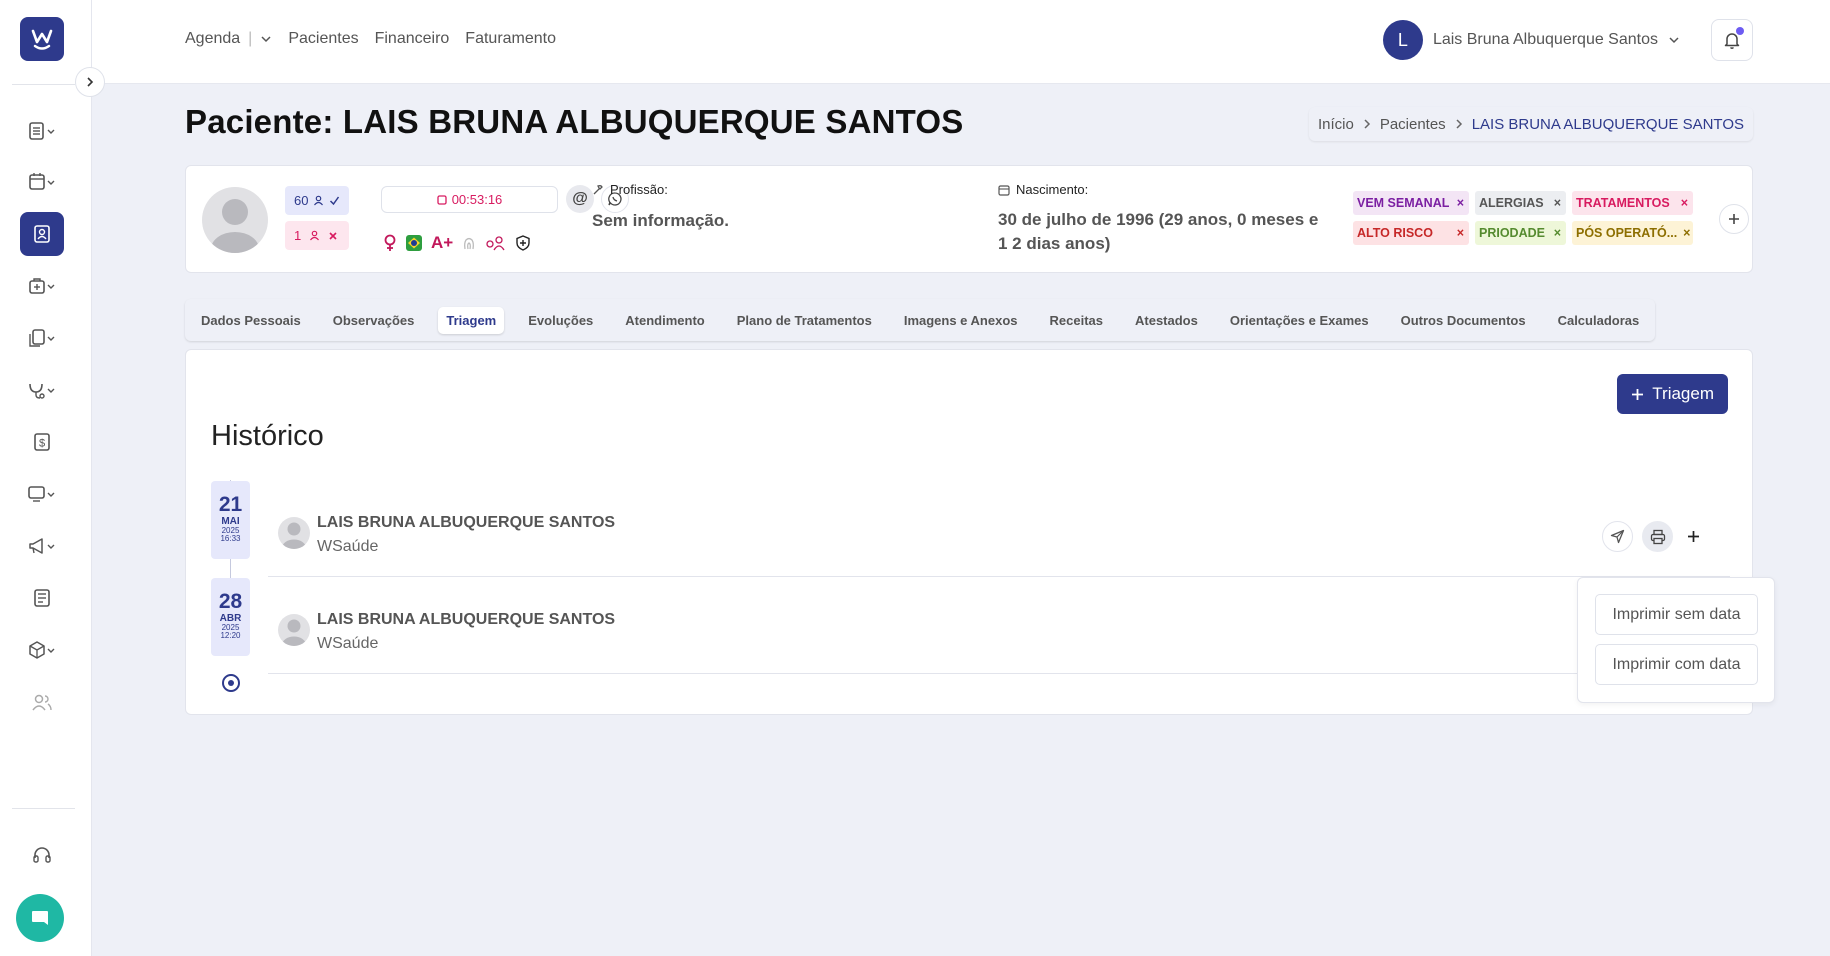  I want to click on sidebar-item-reports, so click(42, 598).